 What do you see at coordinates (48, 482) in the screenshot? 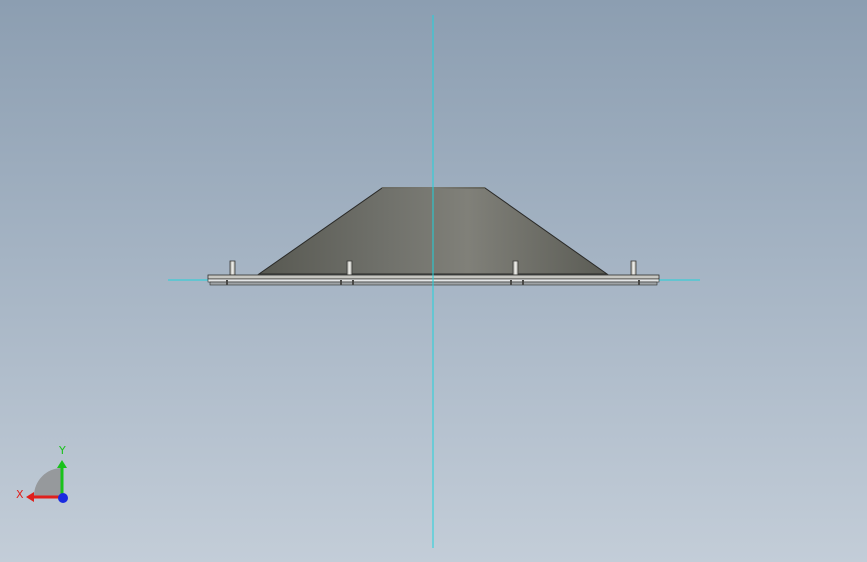
I see `triad-plane-quadrant` at bounding box center [48, 482].